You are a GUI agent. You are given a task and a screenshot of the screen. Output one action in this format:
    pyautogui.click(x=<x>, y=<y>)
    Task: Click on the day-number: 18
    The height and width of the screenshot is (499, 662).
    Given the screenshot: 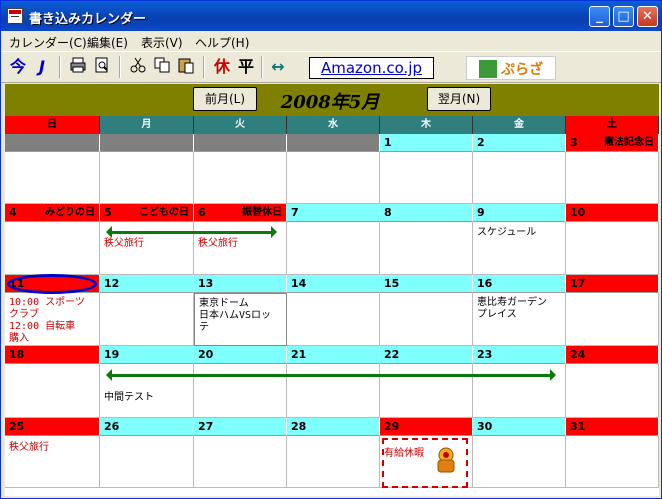 What is the action you would take?
    pyautogui.click(x=52, y=355)
    